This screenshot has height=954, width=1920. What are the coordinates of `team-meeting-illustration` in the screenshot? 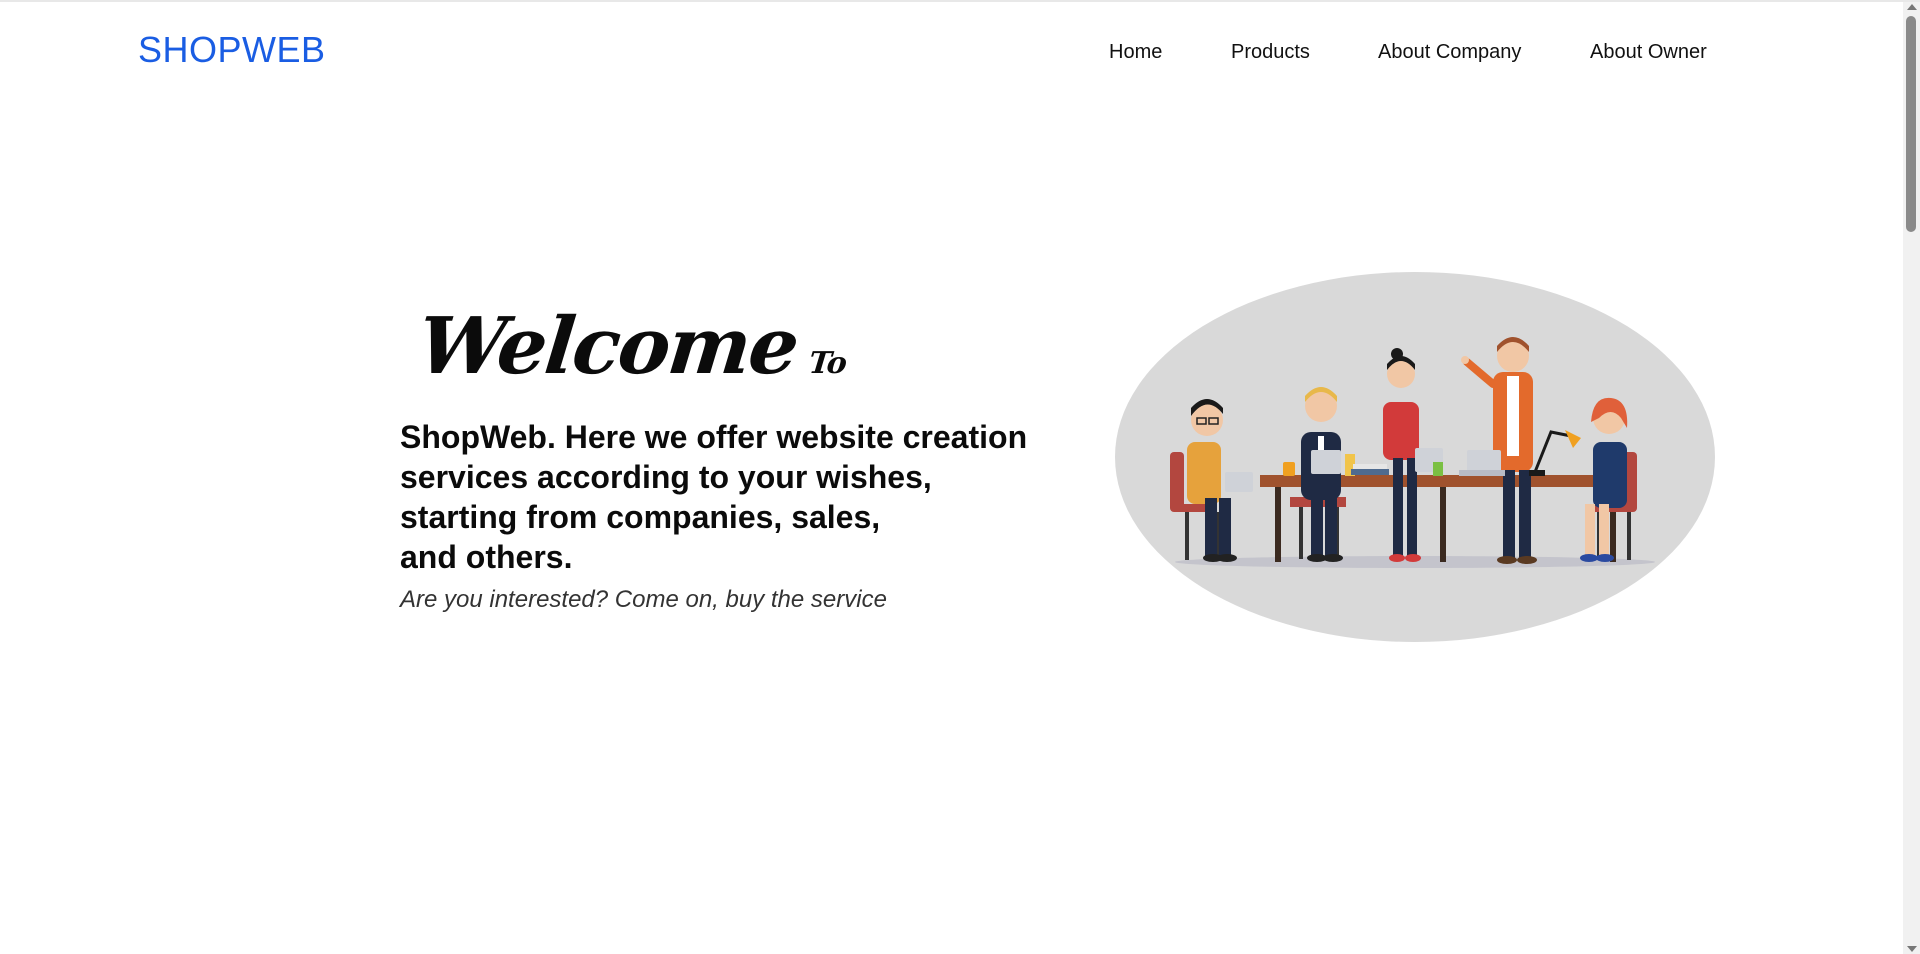 It's located at (1415, 457).